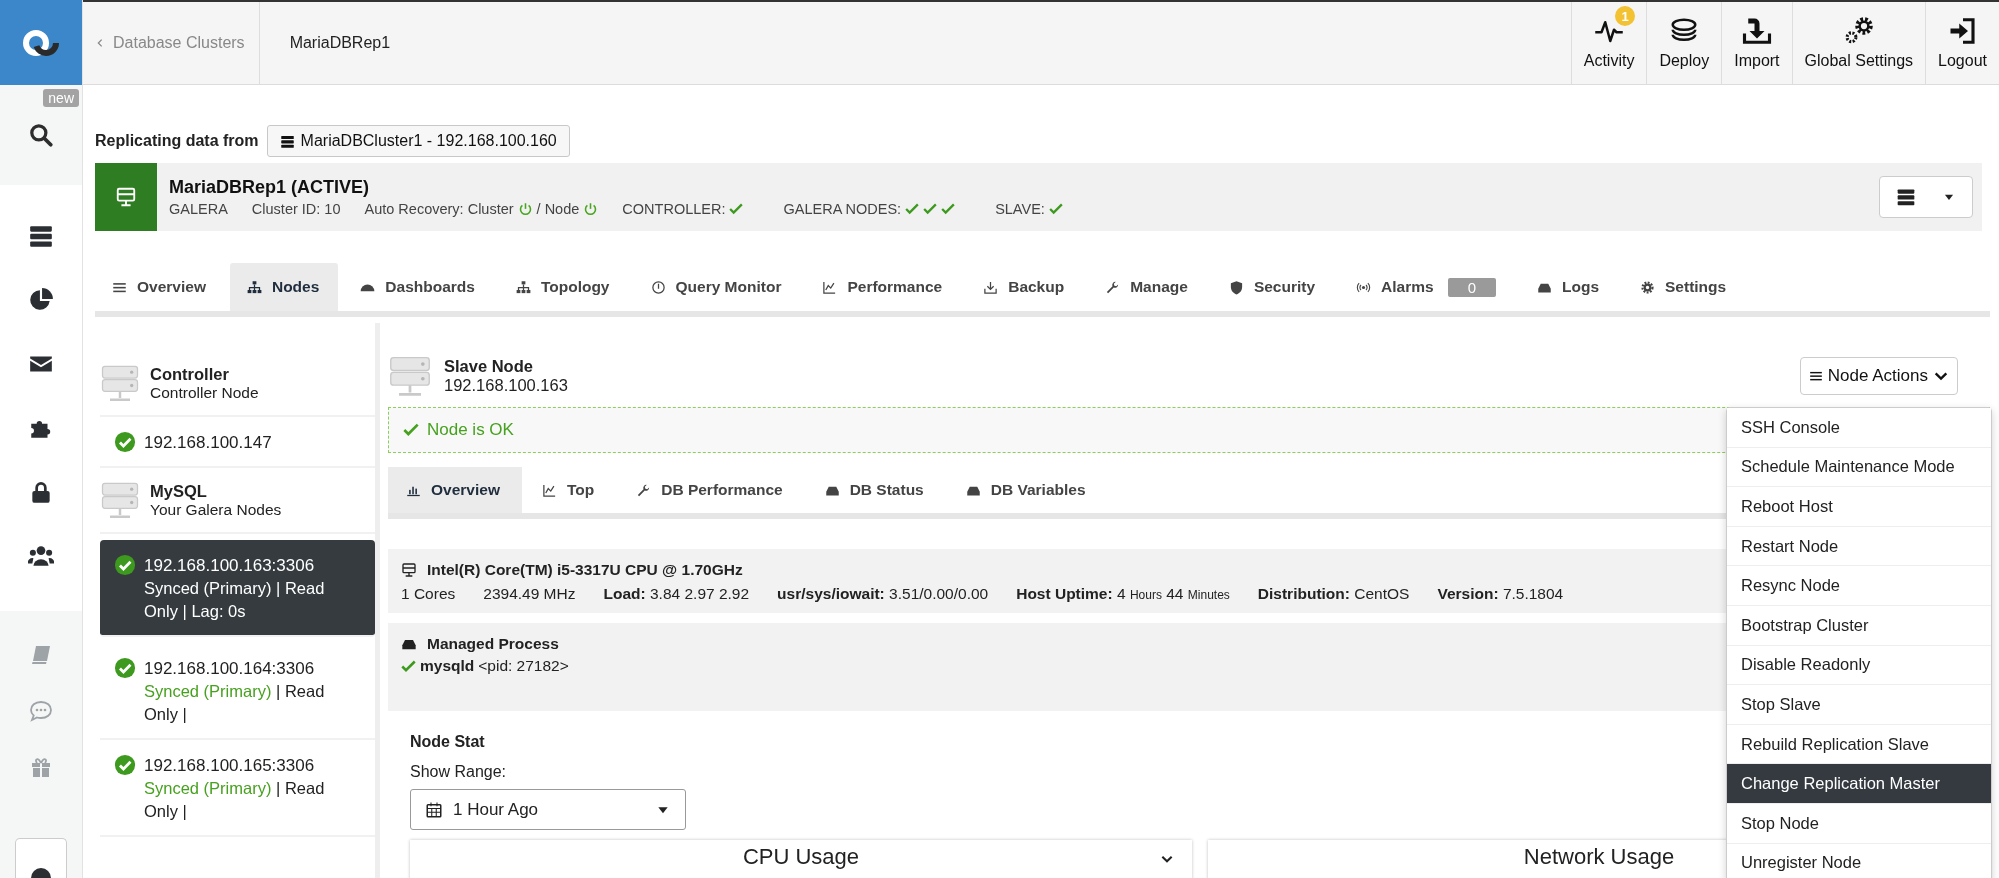  Describe the element at coordinates (1859, 744) in the screenshot. I see `menu-item: Rebuild Replication Slave` at that location.